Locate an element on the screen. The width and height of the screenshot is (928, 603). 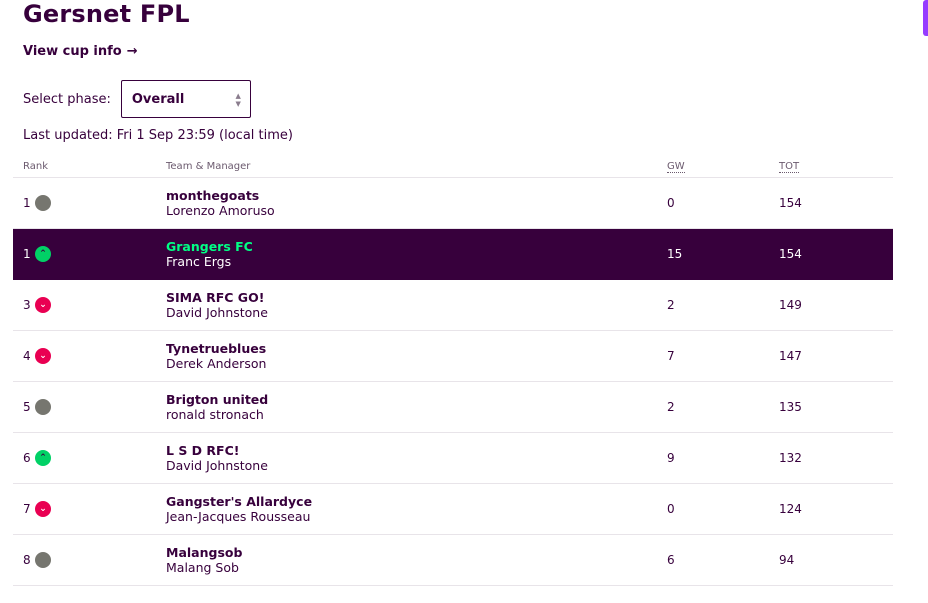
manager-name: Jean-Jacques Rousseau is located at coordinates (238, 516).